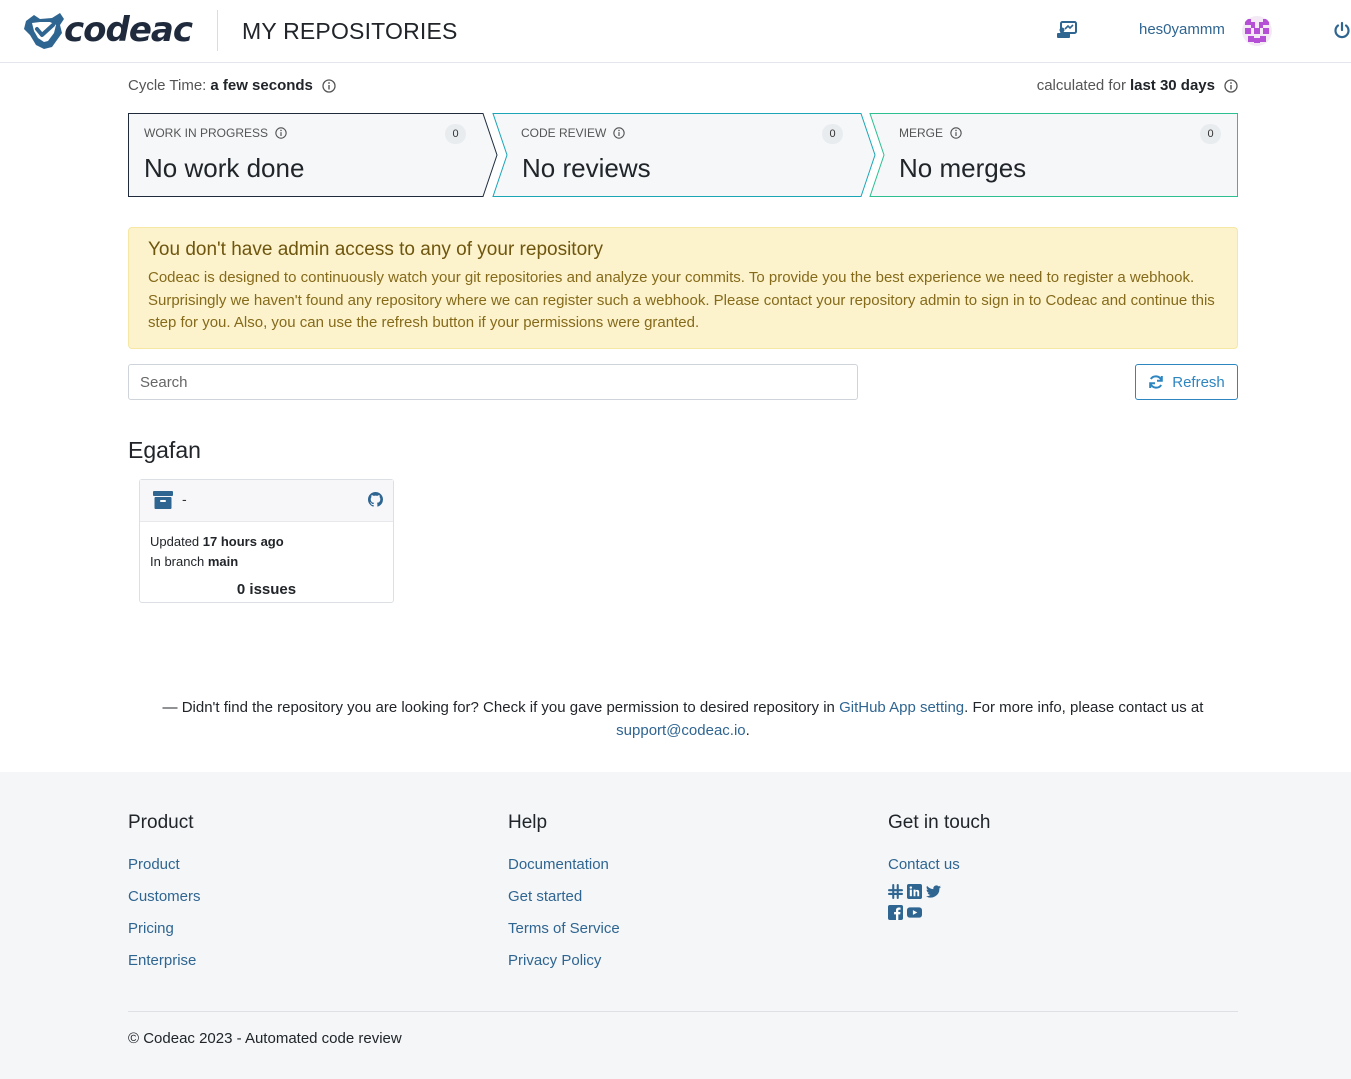 The image size is (1351, 1079). What do you see at coordinates (564, 133) in the screenshot?
I see `stage-label: CODE REVIEW` at bounding box center [564, 133].